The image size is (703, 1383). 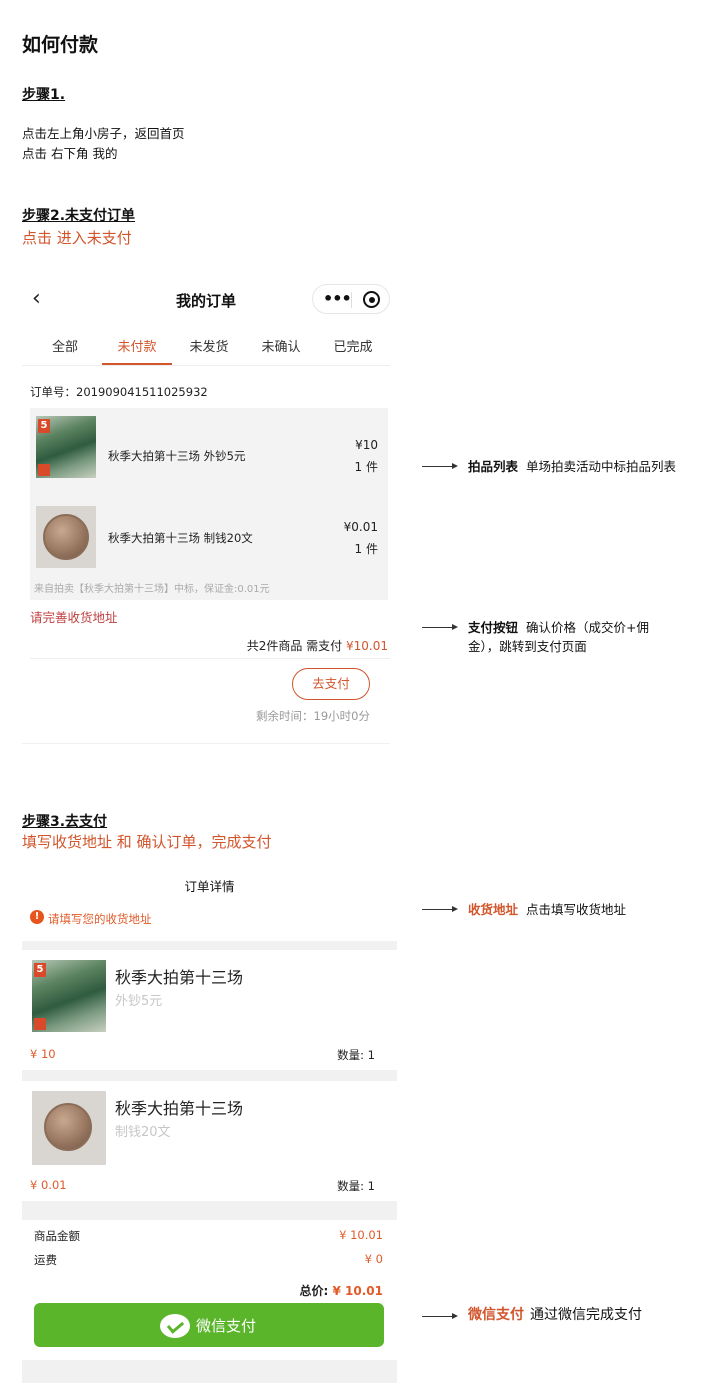 What do you see at coordinates (45, 1260) in the screenshot?
I see `shipping-label: 运费` at bounding box center [45, 1260].